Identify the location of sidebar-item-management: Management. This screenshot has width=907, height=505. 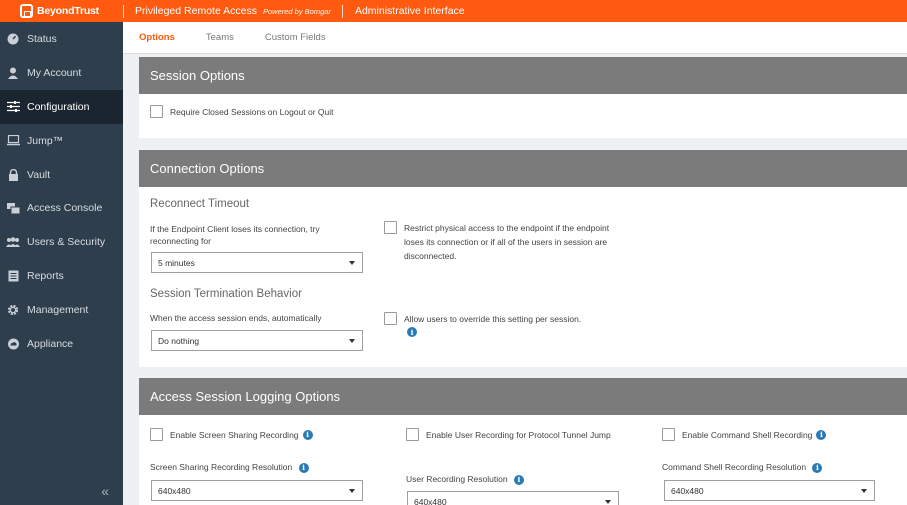
(61, 310).